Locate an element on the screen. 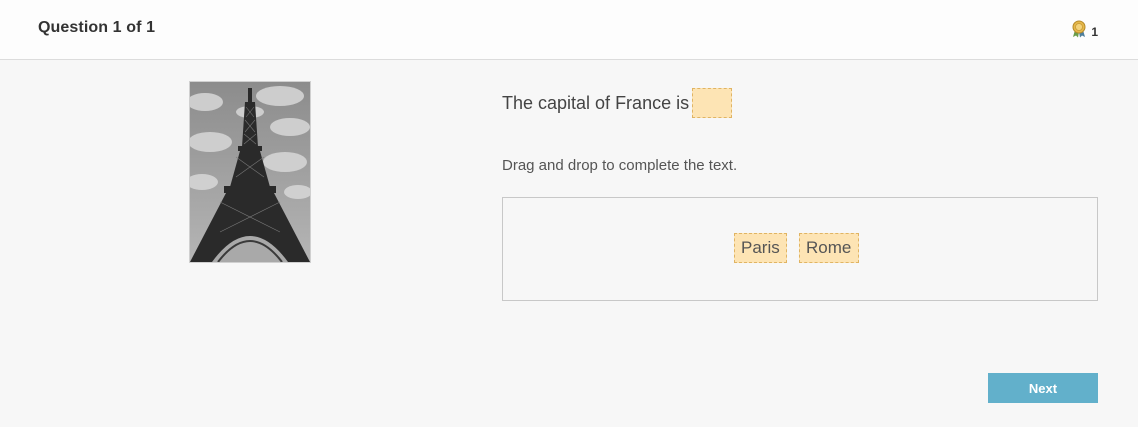 Image resolution: width=1138 pixels, height=427 pixels. question-counter: Question 1 of 1 is located at coordinates (97, 27).